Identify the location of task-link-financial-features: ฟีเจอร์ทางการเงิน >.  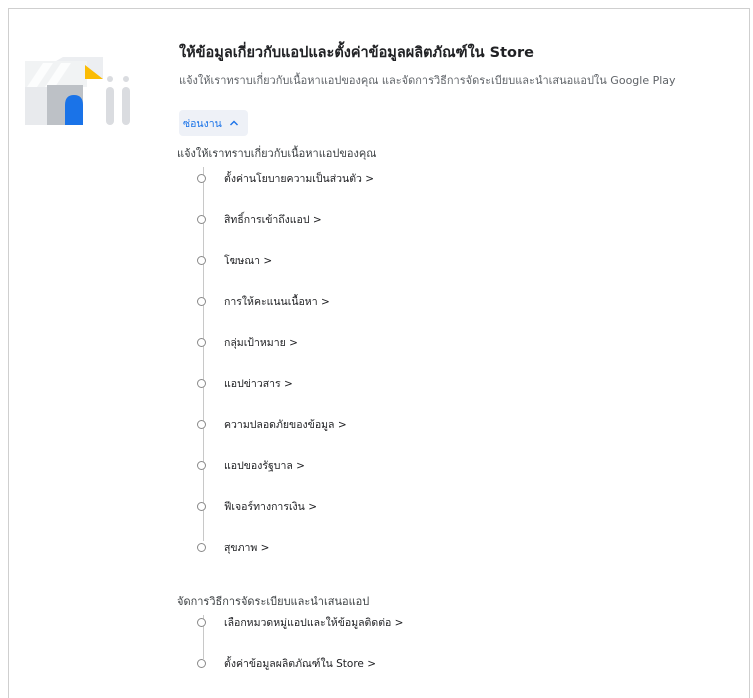
(270, 506).